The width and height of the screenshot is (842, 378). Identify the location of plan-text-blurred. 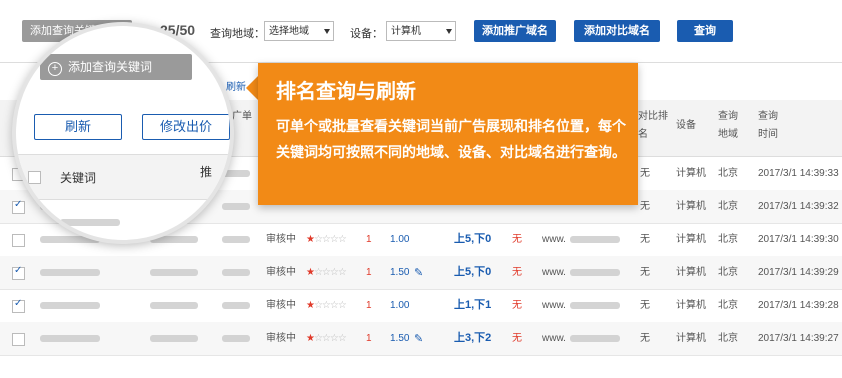
(174, 272).